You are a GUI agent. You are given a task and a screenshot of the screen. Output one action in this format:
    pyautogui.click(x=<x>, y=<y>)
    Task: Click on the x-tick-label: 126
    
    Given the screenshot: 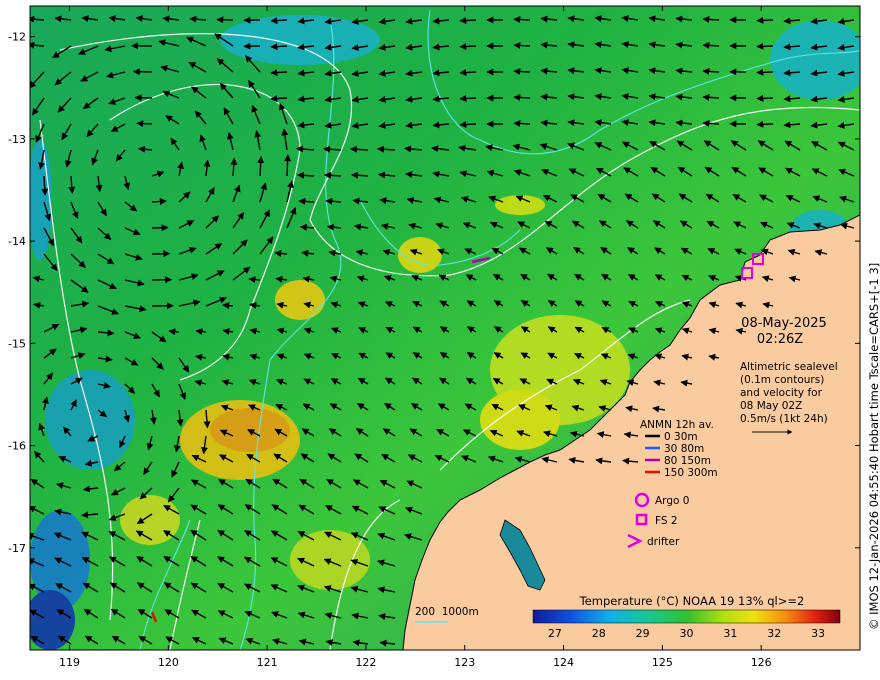 What is the action you would take?
    pyautogui.click(x=761, y=662)
    